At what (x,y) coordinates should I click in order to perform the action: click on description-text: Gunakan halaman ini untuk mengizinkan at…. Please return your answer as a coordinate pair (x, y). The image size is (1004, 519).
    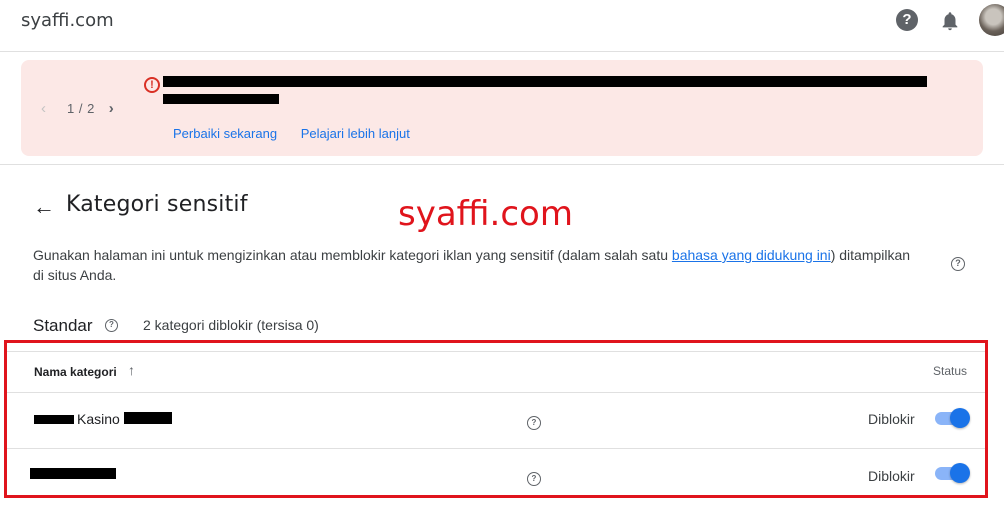
    Looking at the image, I should click on (352, 255).